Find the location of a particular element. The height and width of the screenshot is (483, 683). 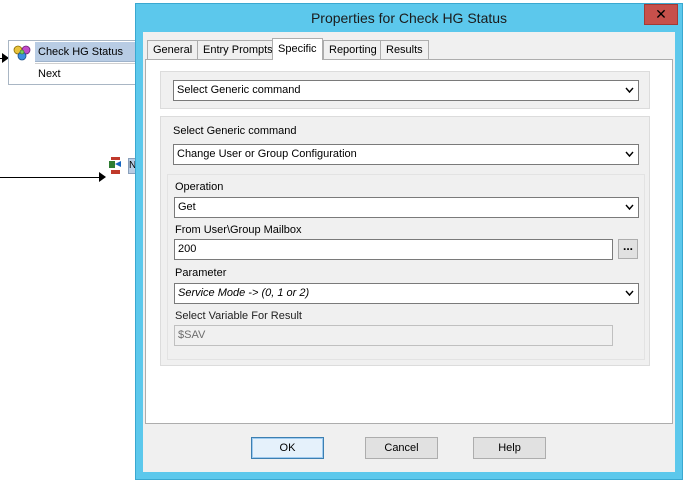

tab-reporting: Reporting is located at coordinates (353, 50).